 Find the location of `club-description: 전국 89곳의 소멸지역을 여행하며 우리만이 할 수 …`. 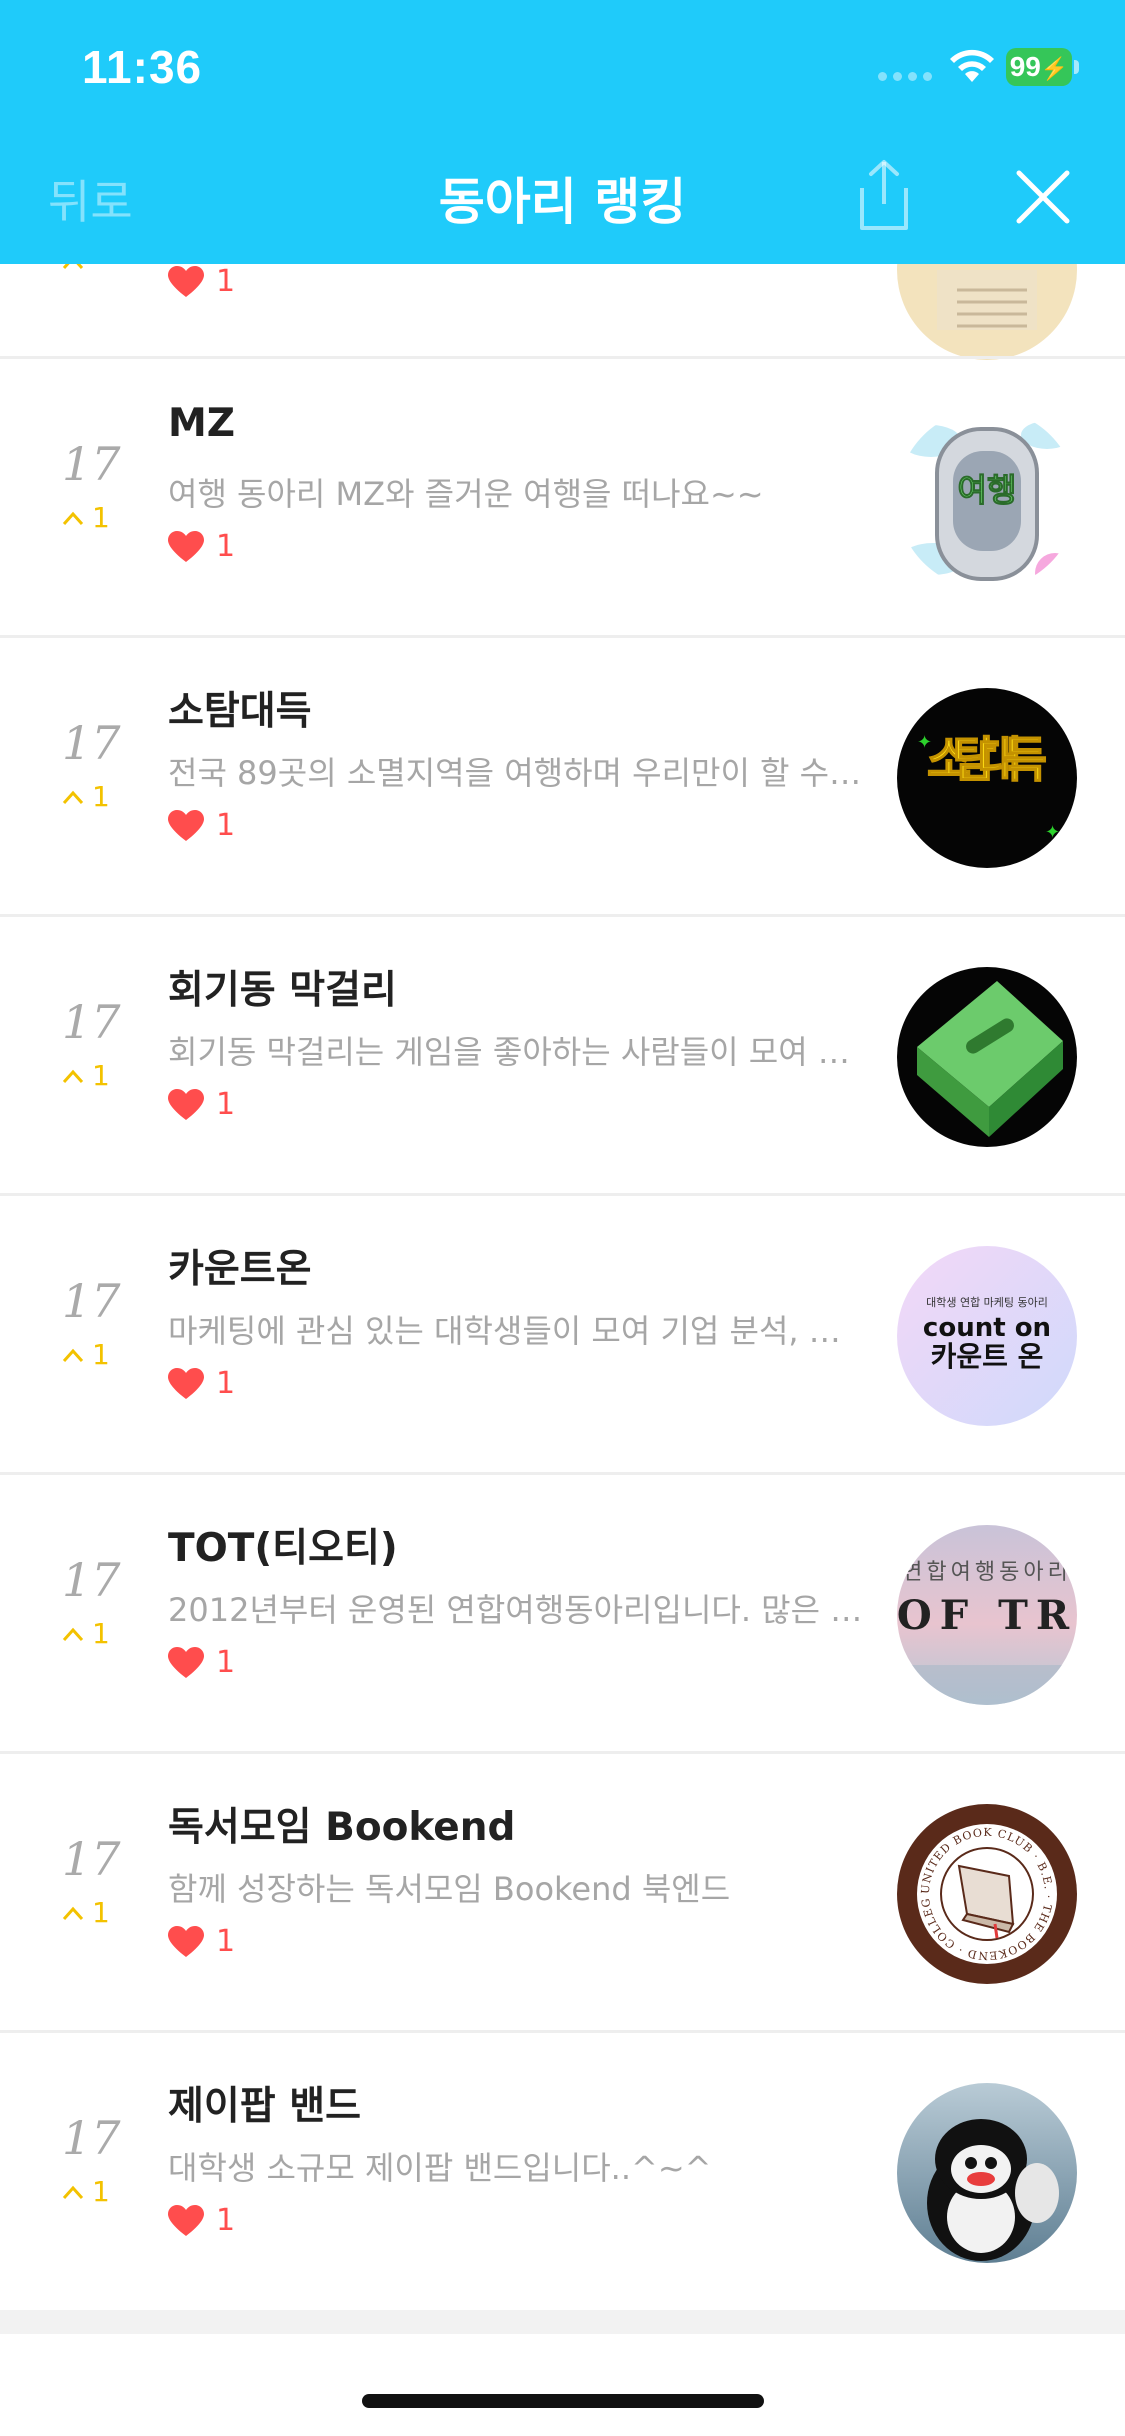

club-description: 전국 89곳의 소멸지역을 여행하며 우리만이 할 수 … is located at coordinates (518, 773).